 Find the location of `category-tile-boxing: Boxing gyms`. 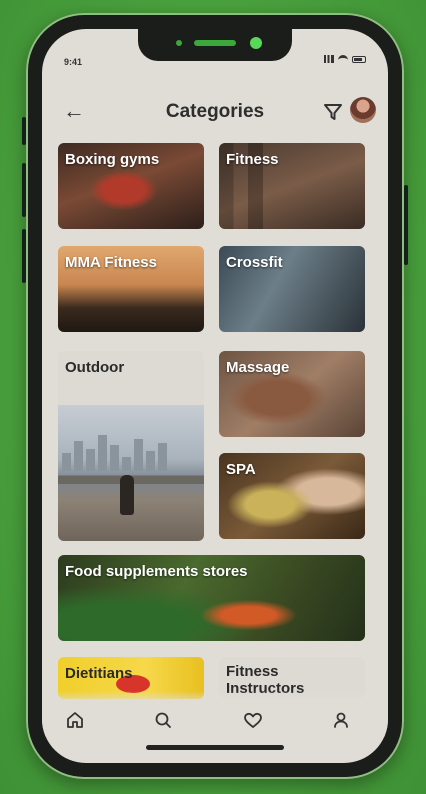

category-tile-boxing: Boxing gyms is located at coordinates (131, 186).